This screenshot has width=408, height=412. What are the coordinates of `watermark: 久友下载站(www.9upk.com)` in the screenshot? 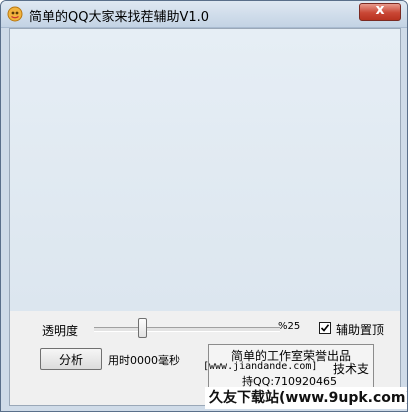 It's located at (306, 398).